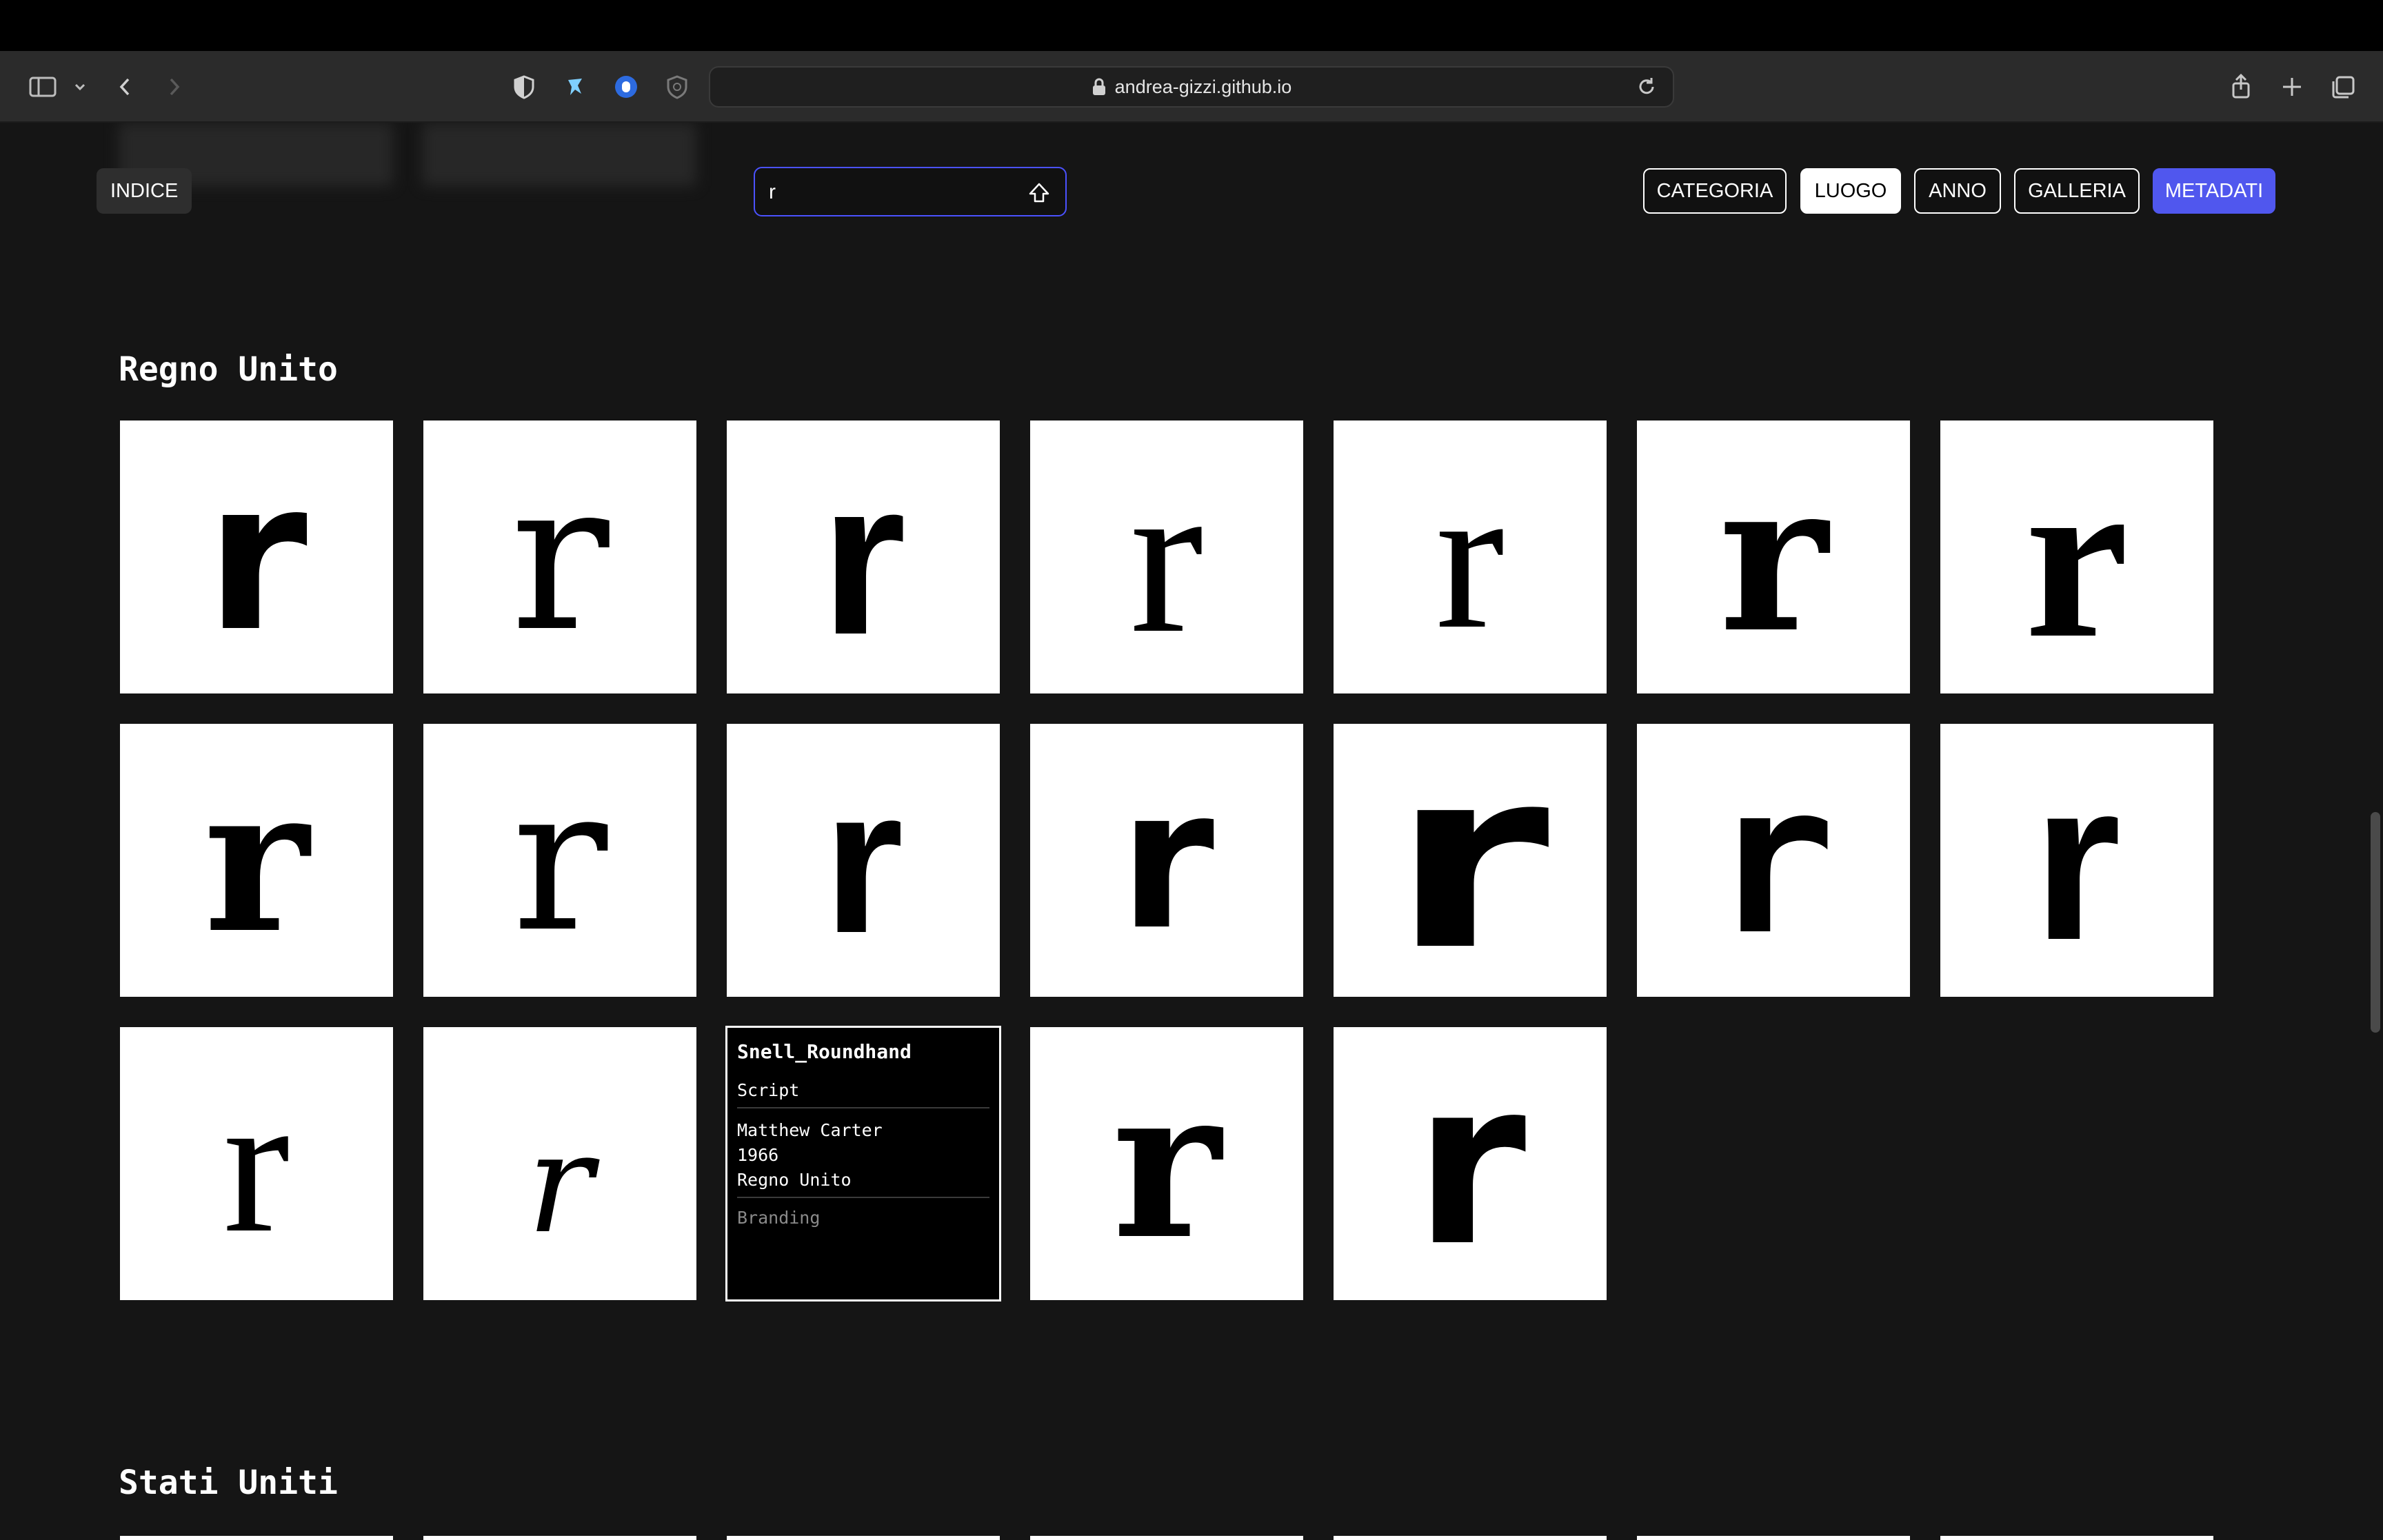 This screenshot has width=2383, height=1540. I want to click on font-place: Regno Unito, so click(794, 1180).